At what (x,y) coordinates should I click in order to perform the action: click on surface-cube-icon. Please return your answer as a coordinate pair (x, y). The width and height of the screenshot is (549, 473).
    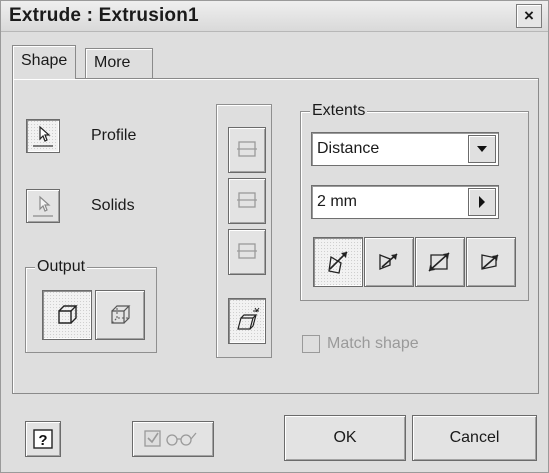
    Looking at the image, I should click on (121, 314).